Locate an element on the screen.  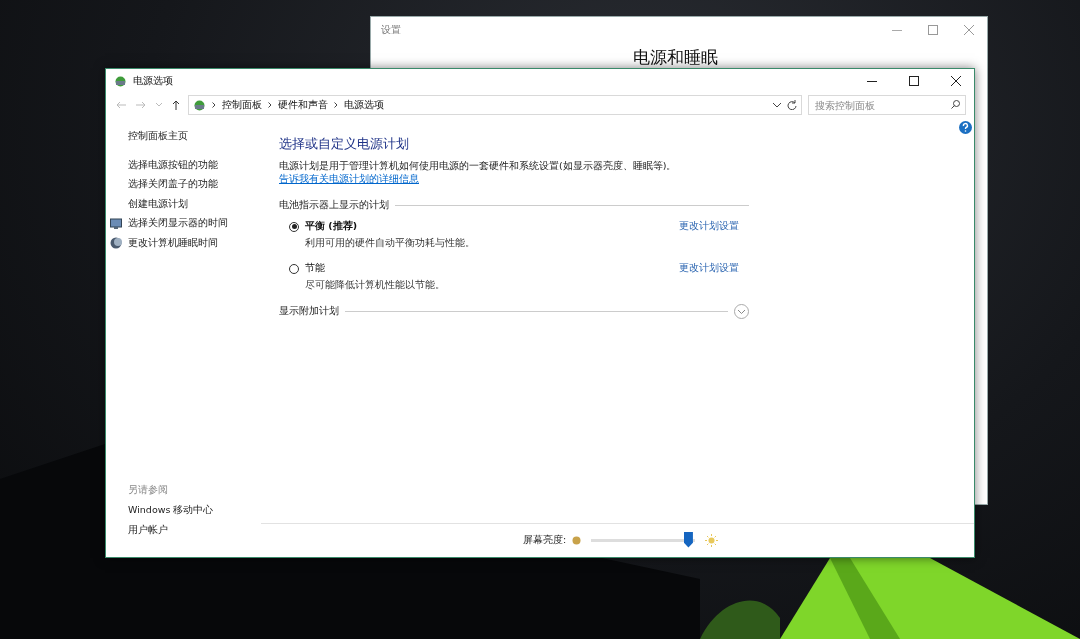
refresh-icon is located at coordinates (792, 105).